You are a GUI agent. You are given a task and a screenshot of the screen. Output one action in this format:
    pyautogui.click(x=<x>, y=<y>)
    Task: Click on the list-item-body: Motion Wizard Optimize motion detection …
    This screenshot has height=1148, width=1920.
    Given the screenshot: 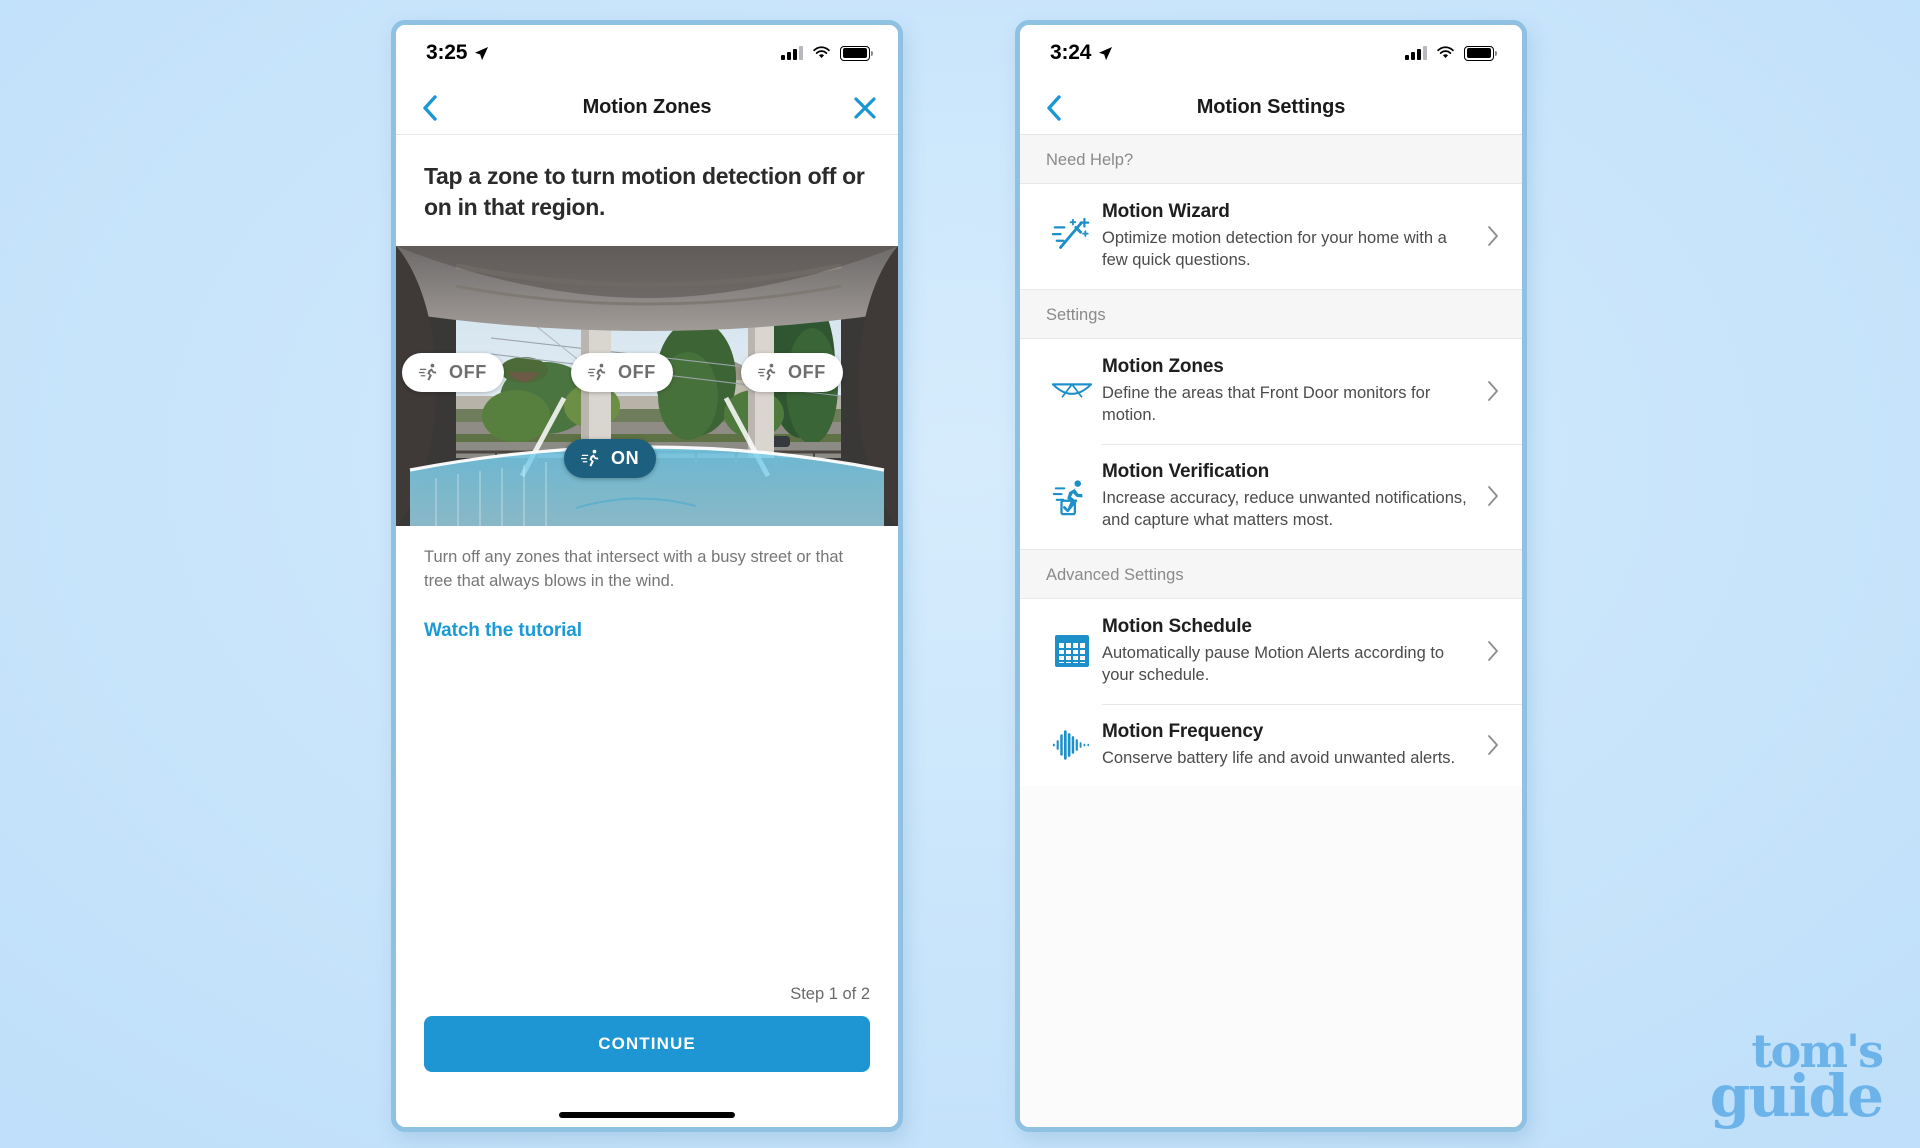 What is the action you would take?
    pyautogui.click(x=1292, y=236)
    